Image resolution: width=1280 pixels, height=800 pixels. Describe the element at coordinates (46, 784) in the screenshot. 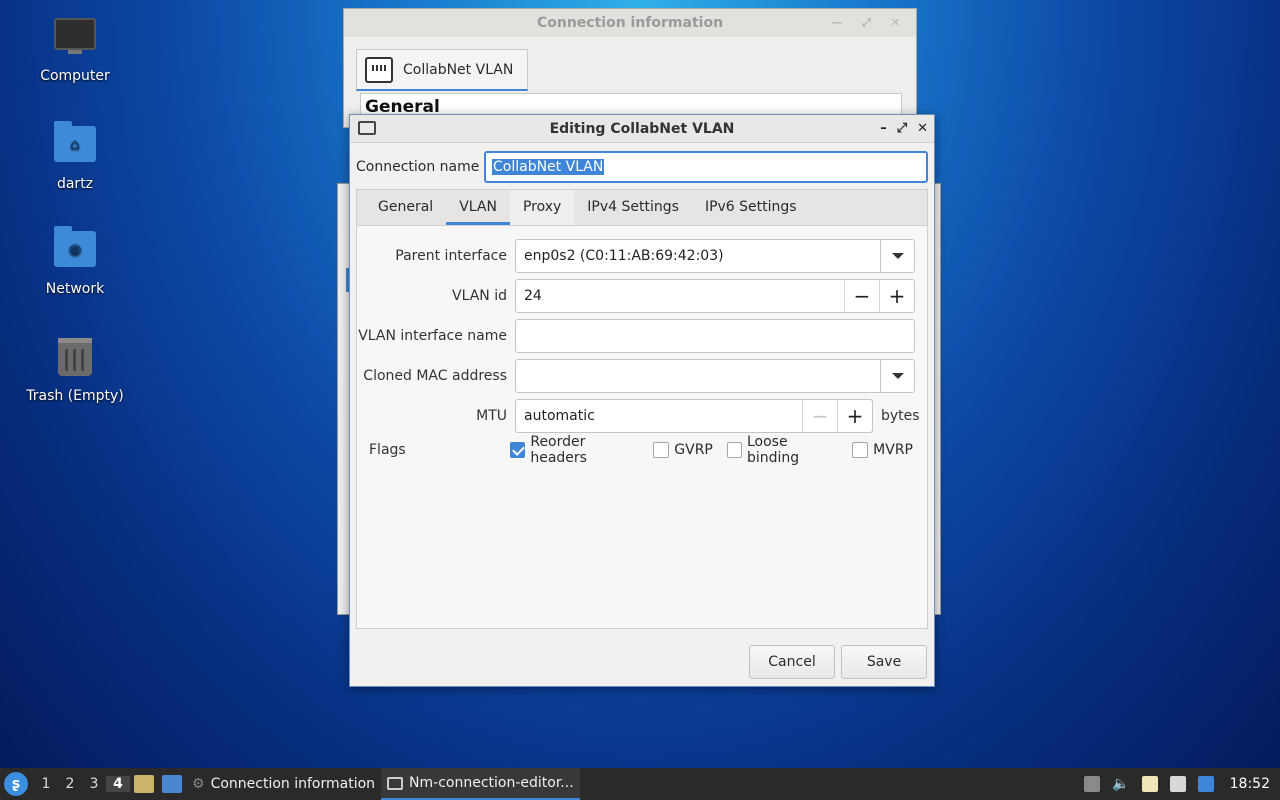

I see `workspace-1: 1` at that location.